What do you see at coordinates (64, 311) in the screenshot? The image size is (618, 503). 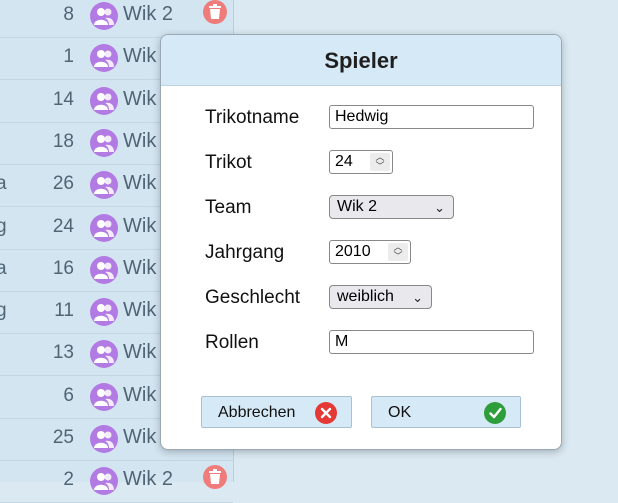 I see `row-trikot-number: 11` at bounding box center [64, 311].